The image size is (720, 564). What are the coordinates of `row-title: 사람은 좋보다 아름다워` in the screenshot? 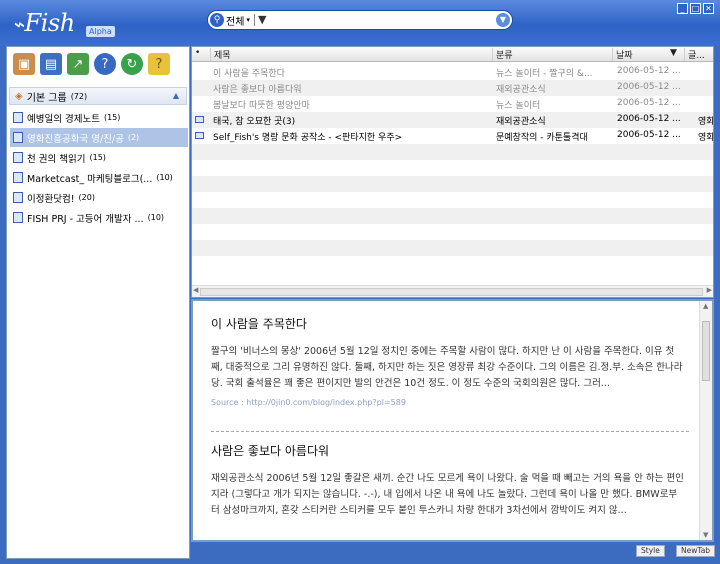 It's located at (257, 90).